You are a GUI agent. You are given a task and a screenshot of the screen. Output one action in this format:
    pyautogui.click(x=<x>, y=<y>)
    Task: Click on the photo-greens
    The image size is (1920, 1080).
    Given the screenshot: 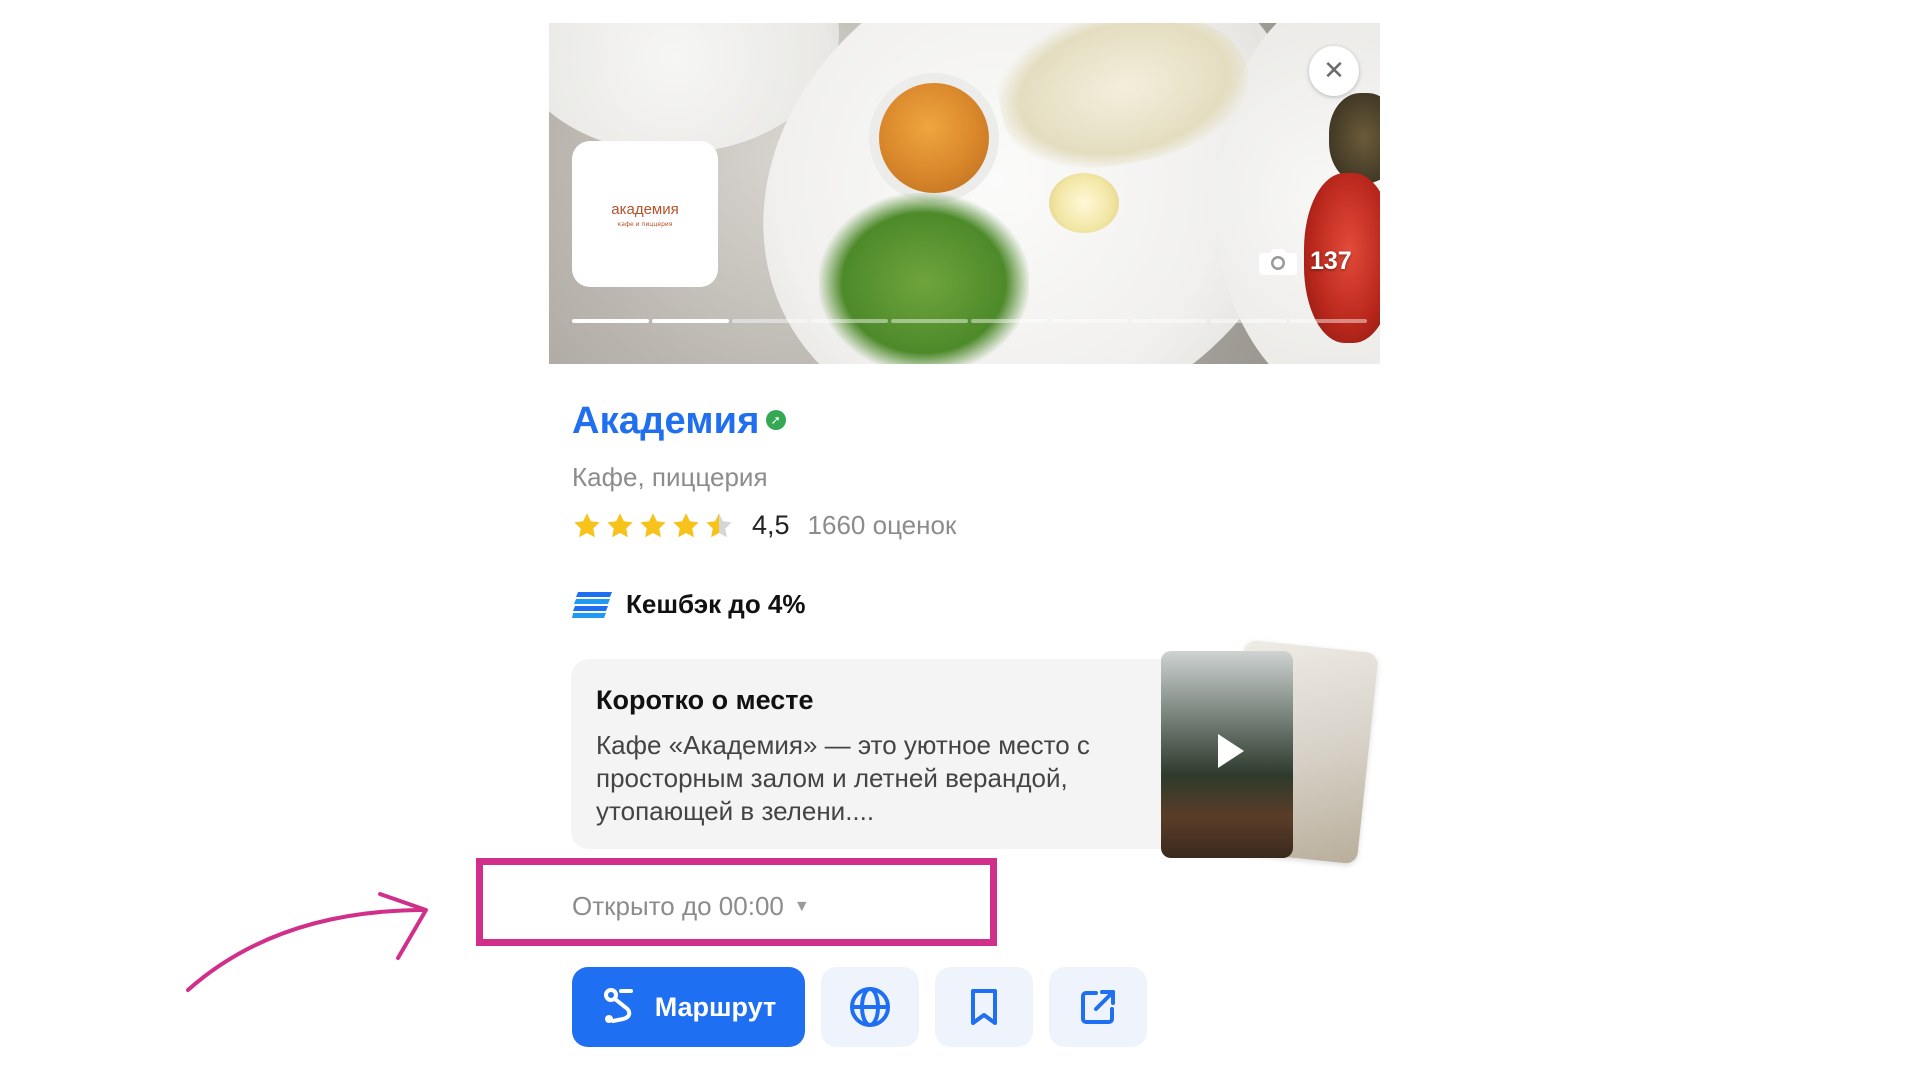 What is the action you would take?
    pyautogui.click(x=924, y=278)
    